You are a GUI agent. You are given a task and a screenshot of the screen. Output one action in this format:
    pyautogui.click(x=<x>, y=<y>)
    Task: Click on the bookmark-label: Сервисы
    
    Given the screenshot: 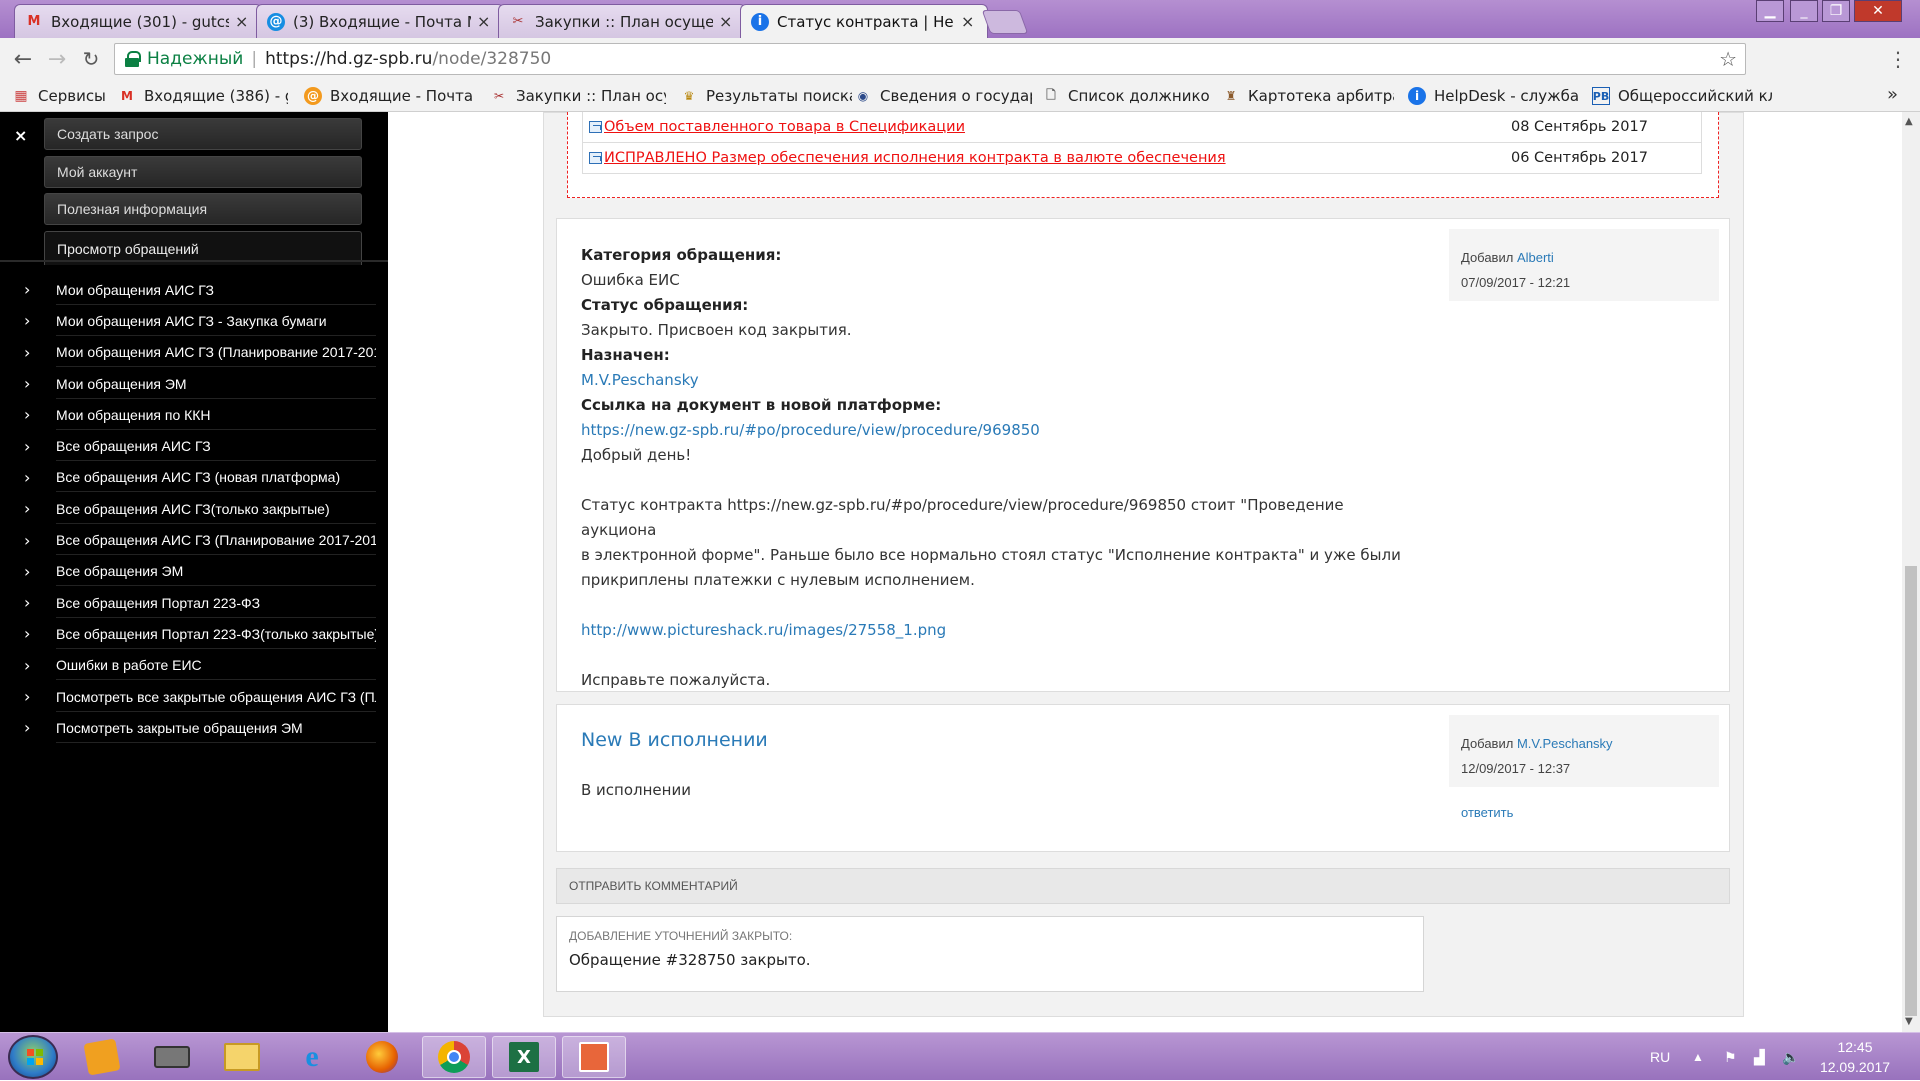 What is the action you would take?
    pyautogui.click(x=72, y=96)
    